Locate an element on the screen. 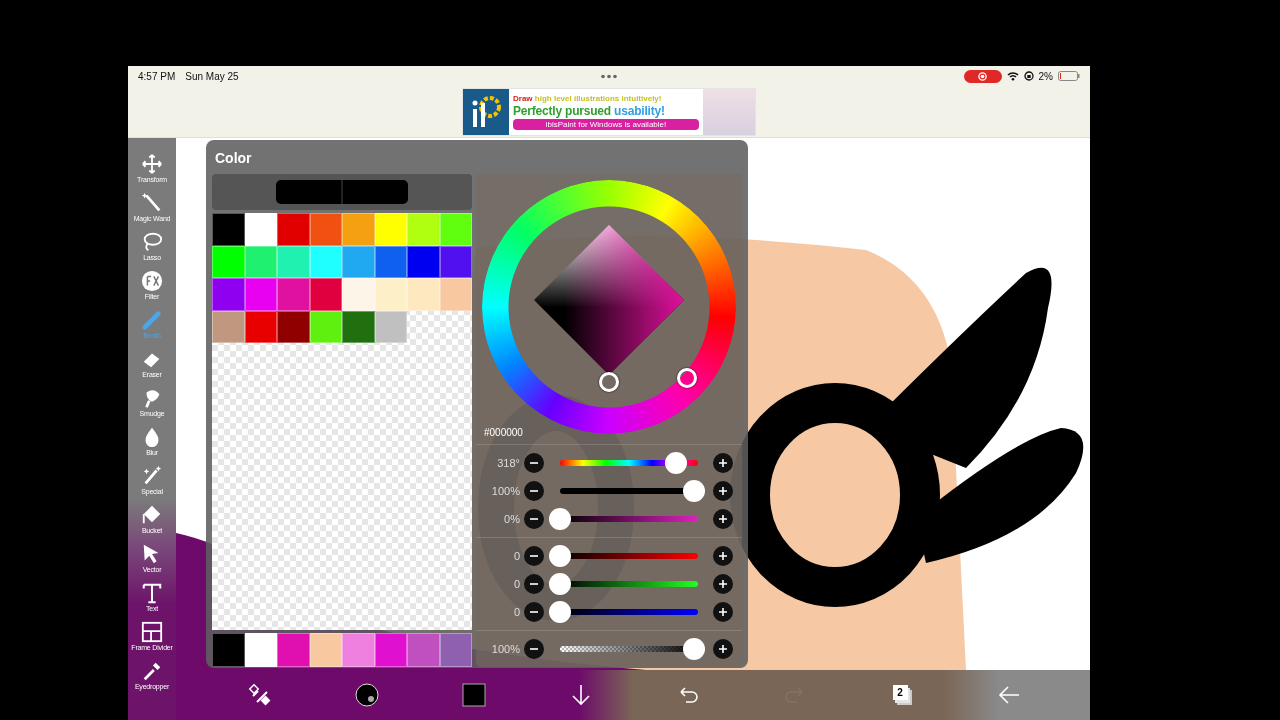  brush-size-icon is located at coordinates (366, 695).